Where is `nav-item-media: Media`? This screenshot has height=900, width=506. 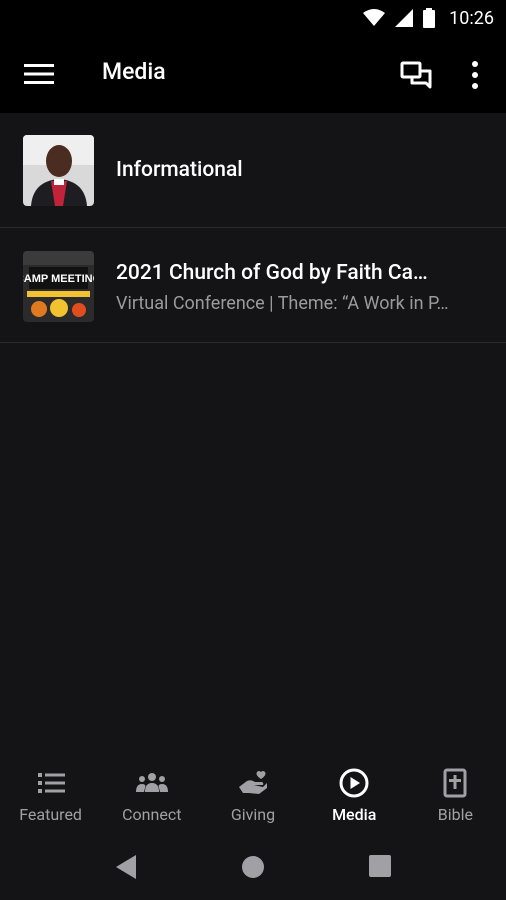
nav-item-media: Media is located at coordinates (354, 797).